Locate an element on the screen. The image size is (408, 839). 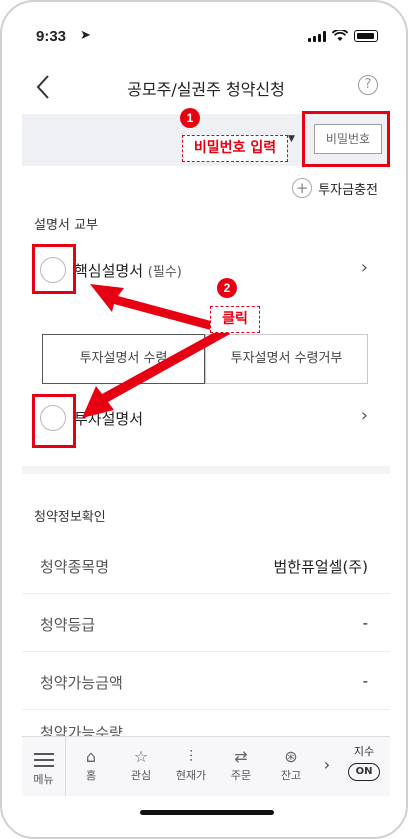
plus-circle-icon: + is located at coordinates (302, 188).